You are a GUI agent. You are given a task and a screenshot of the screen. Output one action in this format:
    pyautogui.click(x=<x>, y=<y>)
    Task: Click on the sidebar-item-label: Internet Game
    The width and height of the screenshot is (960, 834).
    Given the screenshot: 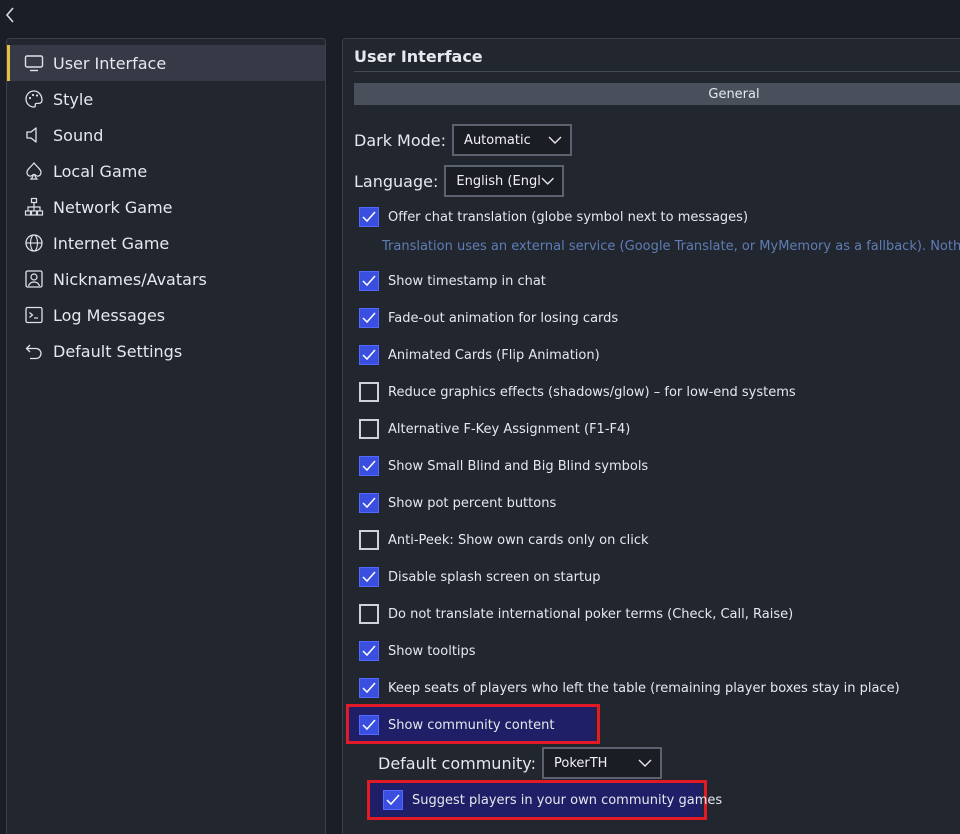 What is the action you would take?
    pyautogui.click(x=111, y=243)
    